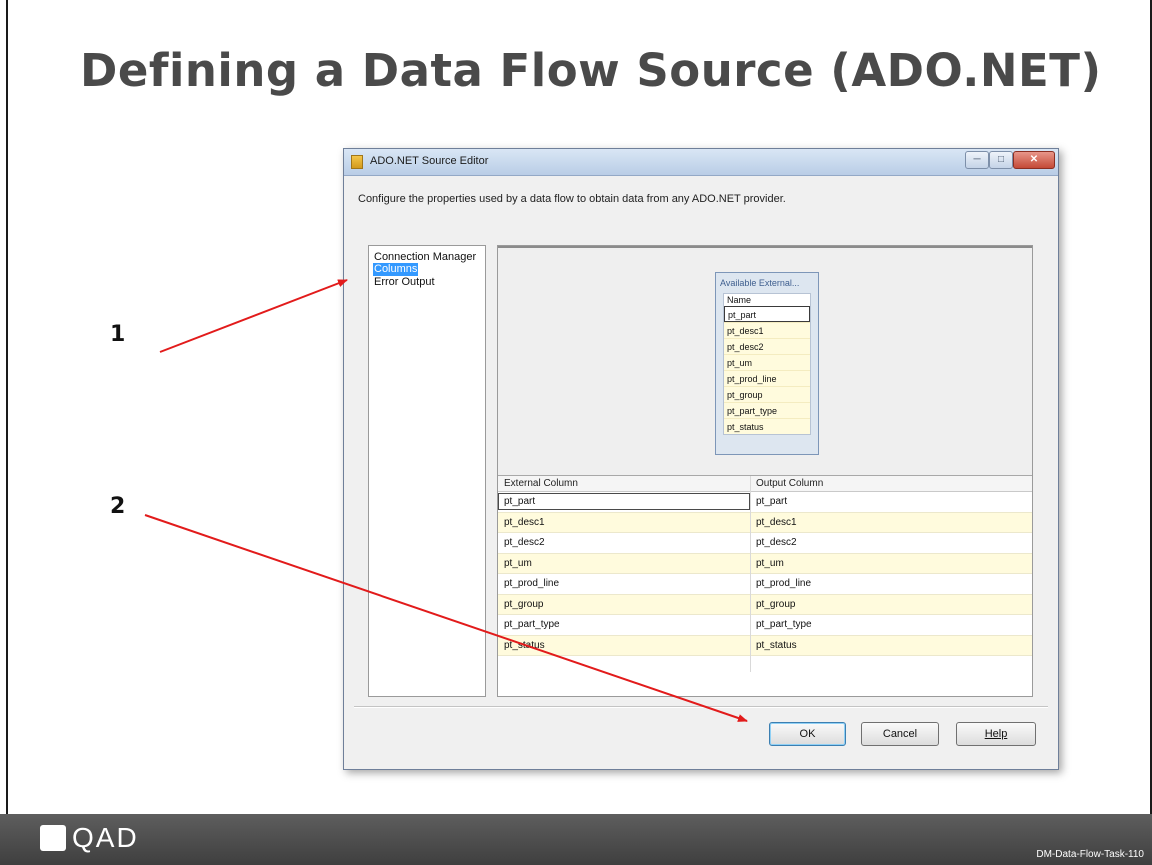 Image resolution: width=1152 pixels, height=865 pixels. What do you see at coordinates (750, 574) in the screenshot?
I see `grid-column-divider` at bounding box center [750, 574].